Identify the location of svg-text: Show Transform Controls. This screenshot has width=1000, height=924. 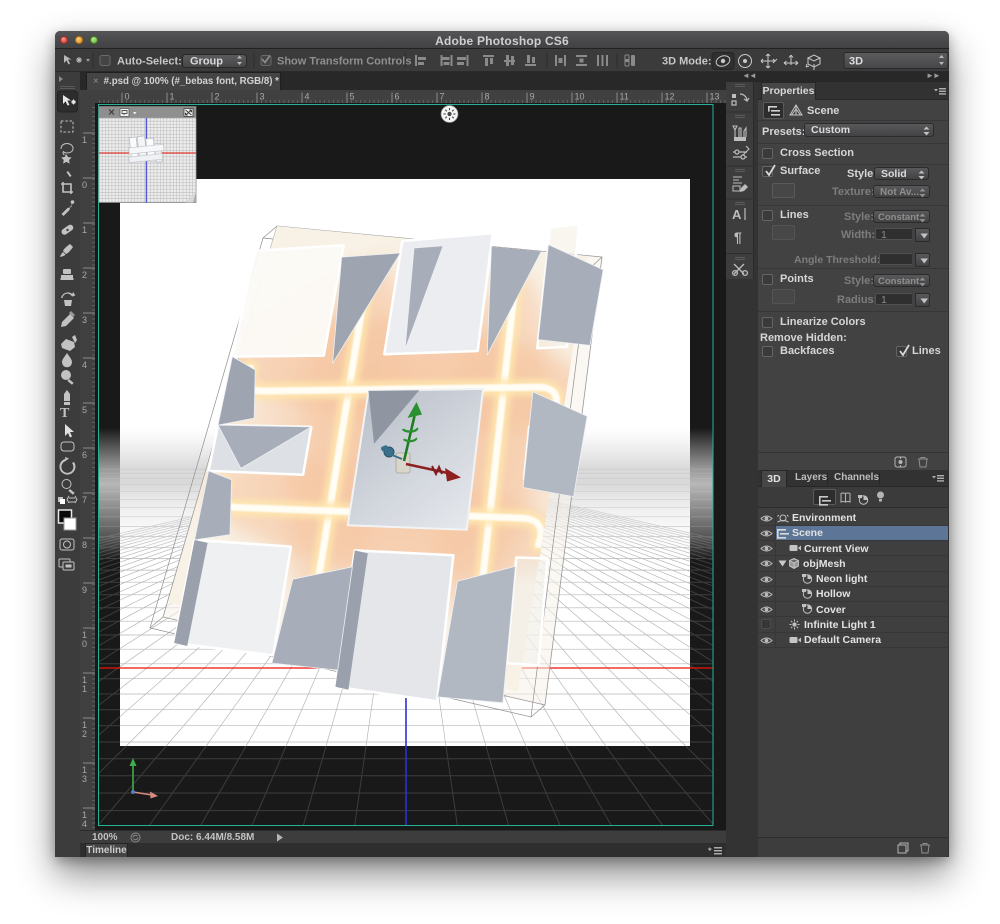
(344, 62).